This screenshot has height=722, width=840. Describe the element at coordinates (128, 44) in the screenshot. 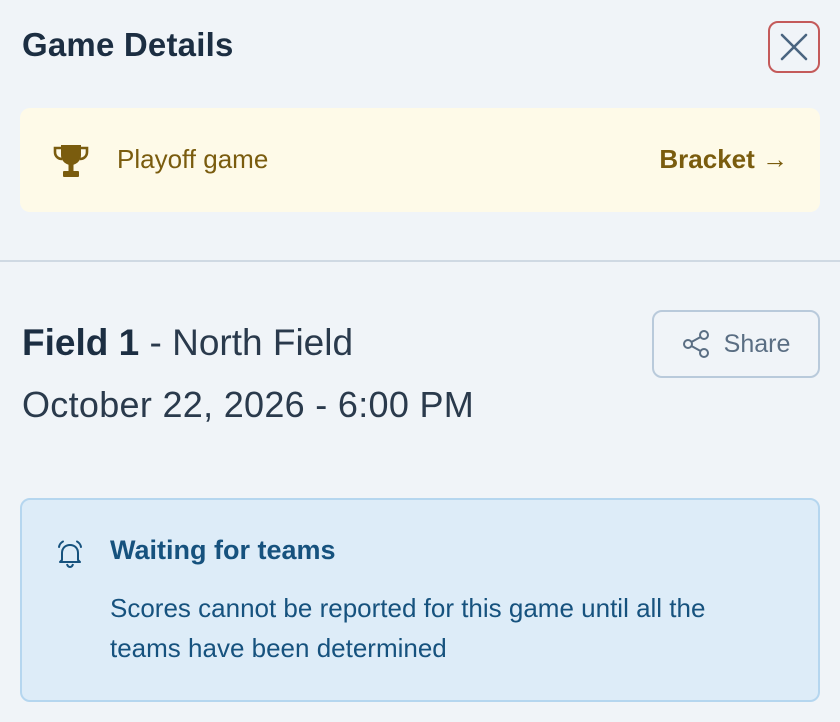

I see `panel-title: Game Details` at that location.